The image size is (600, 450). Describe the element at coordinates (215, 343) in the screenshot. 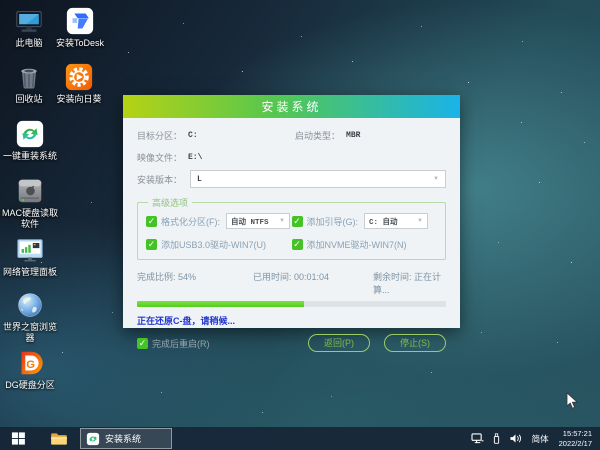

I see `restart-after-finish-option: ✓ 完成后重启(R)` at that location.